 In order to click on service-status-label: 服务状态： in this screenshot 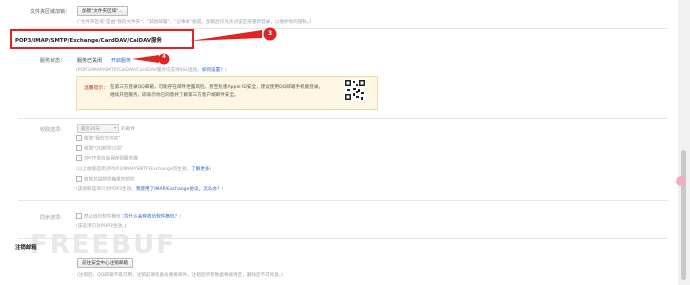, I will do `click(53, 61)`.